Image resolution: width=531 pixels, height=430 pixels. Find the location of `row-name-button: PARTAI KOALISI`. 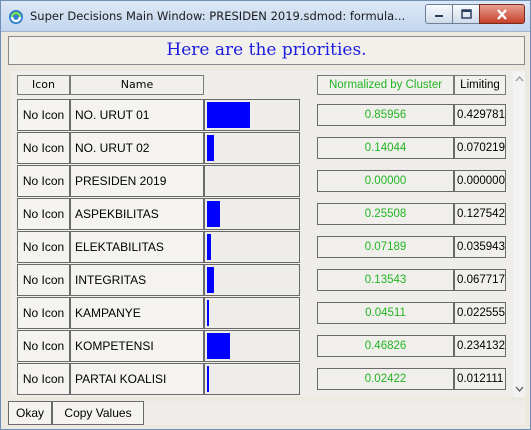

row-name-button: PARTAI KOALISI is located at coordinates (137, 379).